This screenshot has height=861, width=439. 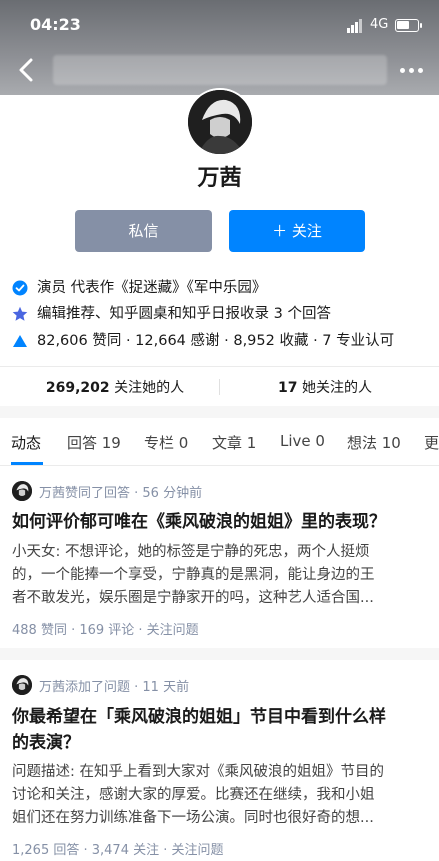 What do you see at coordinates (114, 687) in the screenshot?
I see `feed-item-meta-text: 万茜添加了问题 · 11 天前` at bounding box center [114, 687].